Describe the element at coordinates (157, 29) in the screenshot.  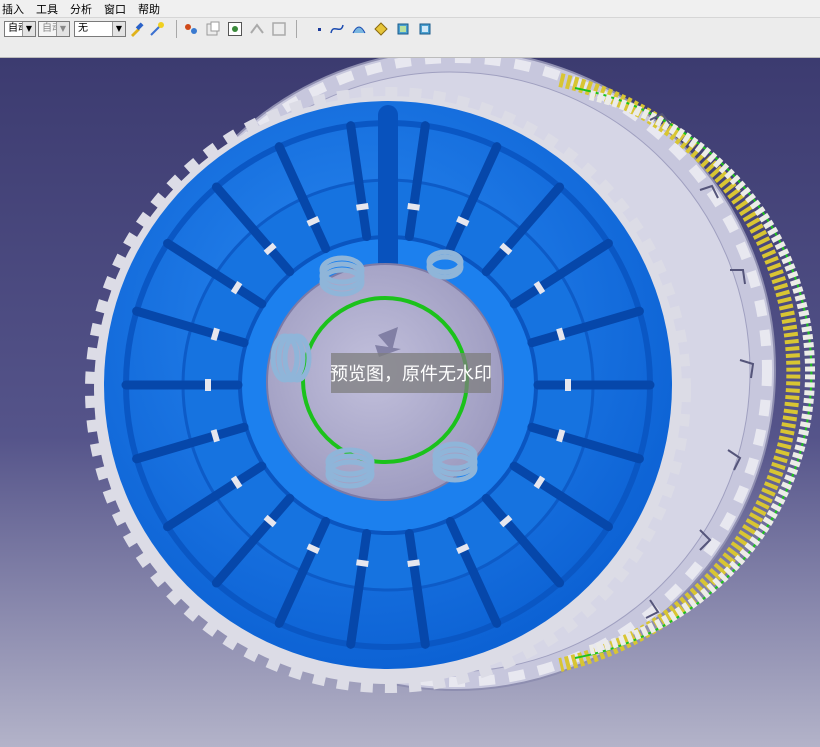
I see `magic-wand-icon` at that location.